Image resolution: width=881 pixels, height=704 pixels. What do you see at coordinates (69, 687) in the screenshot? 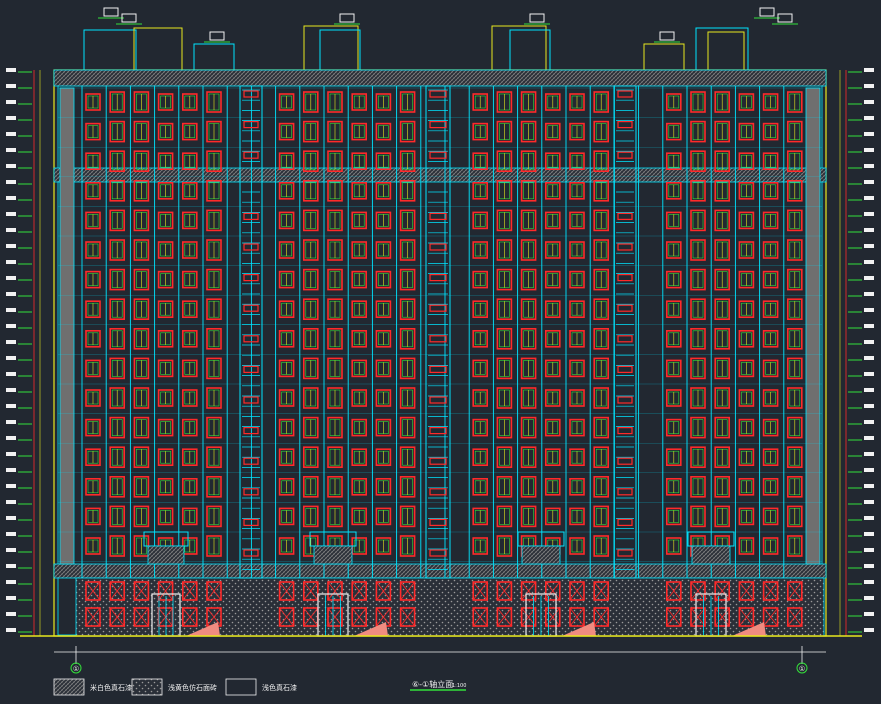
I see `legend-swatch-fine` at bounding box center [69, 687].